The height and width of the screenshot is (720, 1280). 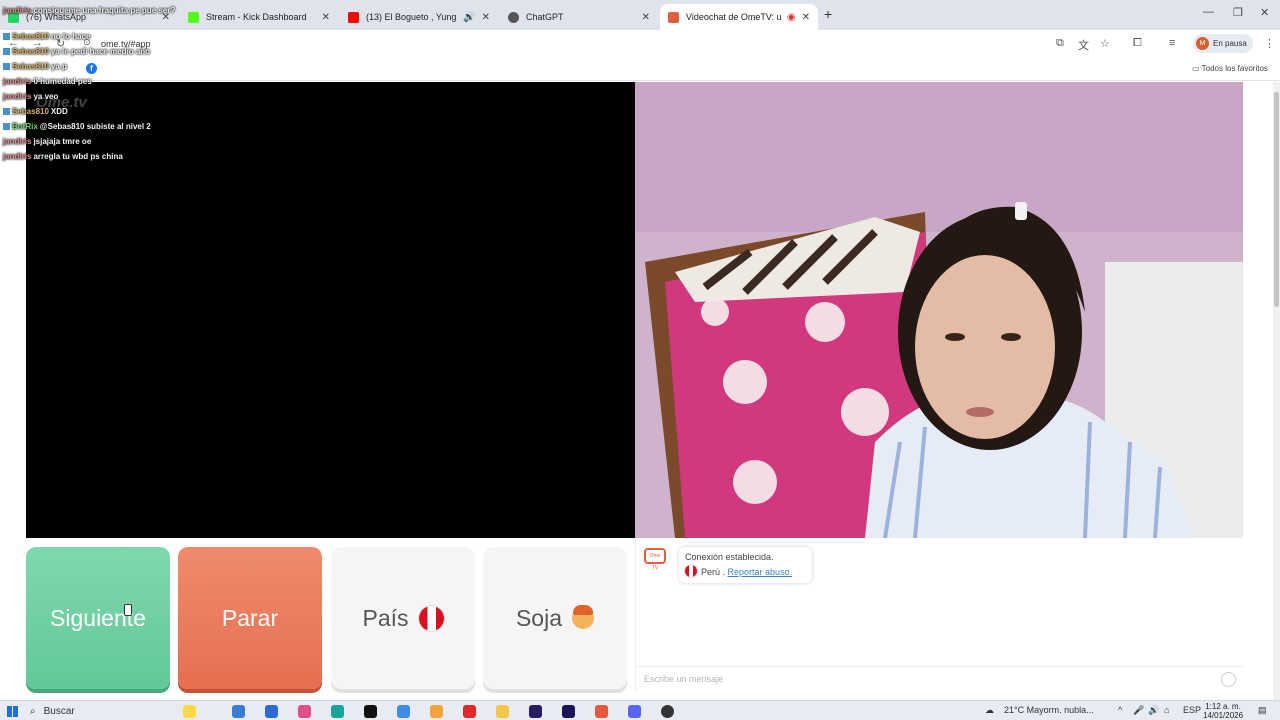 I want to click on overlay-chat-line: jandiris ya veo, so click(x=31, y=96).